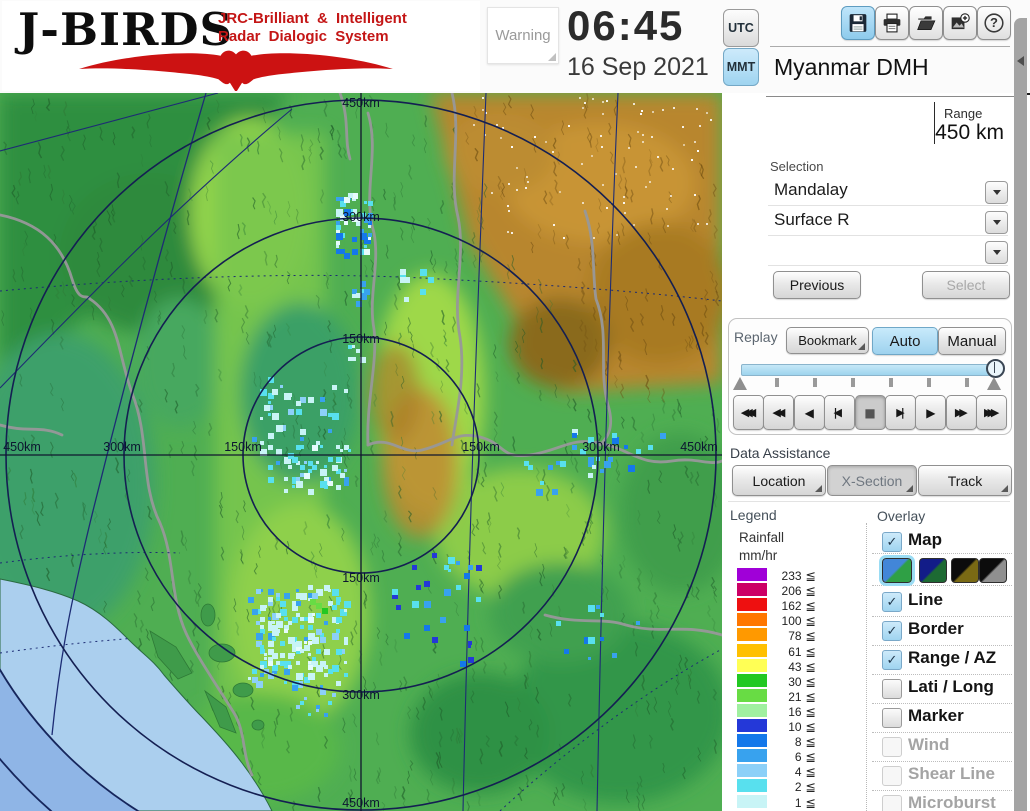 Image resolution: width=1030 pixels, height=811 pixels. Describe the element at coordinates (994, 23) in the screenshot. I see `help-button: ?` at that location.